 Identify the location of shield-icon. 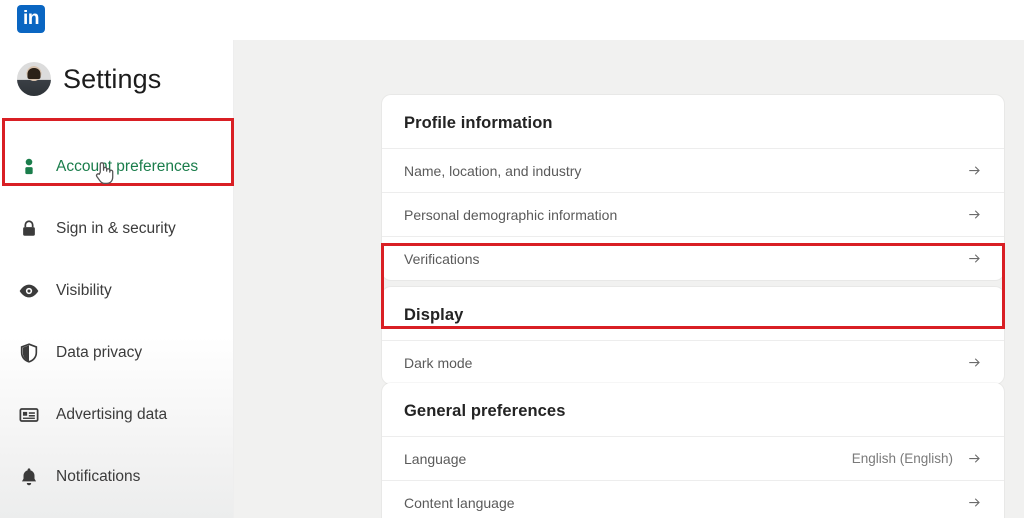
(29, 353).